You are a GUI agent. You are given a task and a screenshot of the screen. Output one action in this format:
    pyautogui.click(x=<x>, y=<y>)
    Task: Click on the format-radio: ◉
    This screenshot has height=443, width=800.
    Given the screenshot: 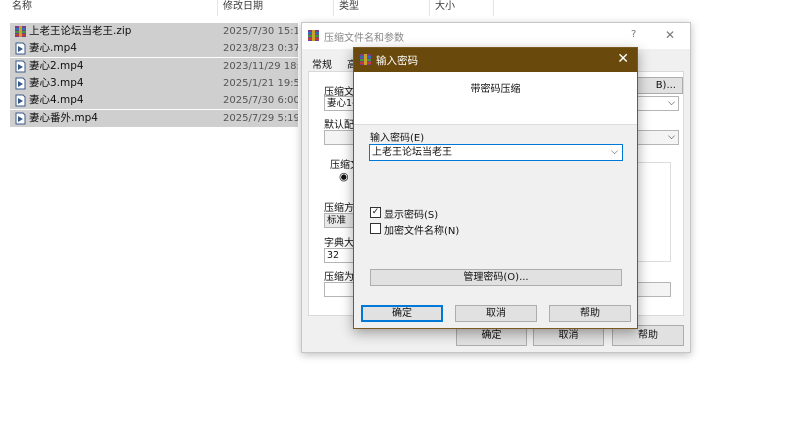 What is the action you would take?
    pyautogui.click(x=344, y=176)
    